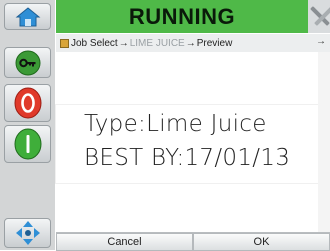 Image resolution: width=330 pixels, height=251 pixels. What do you see at coordinates (261, 242) in the screenshot?
I see `ok-button: OK` at bounding box center [261, 242].